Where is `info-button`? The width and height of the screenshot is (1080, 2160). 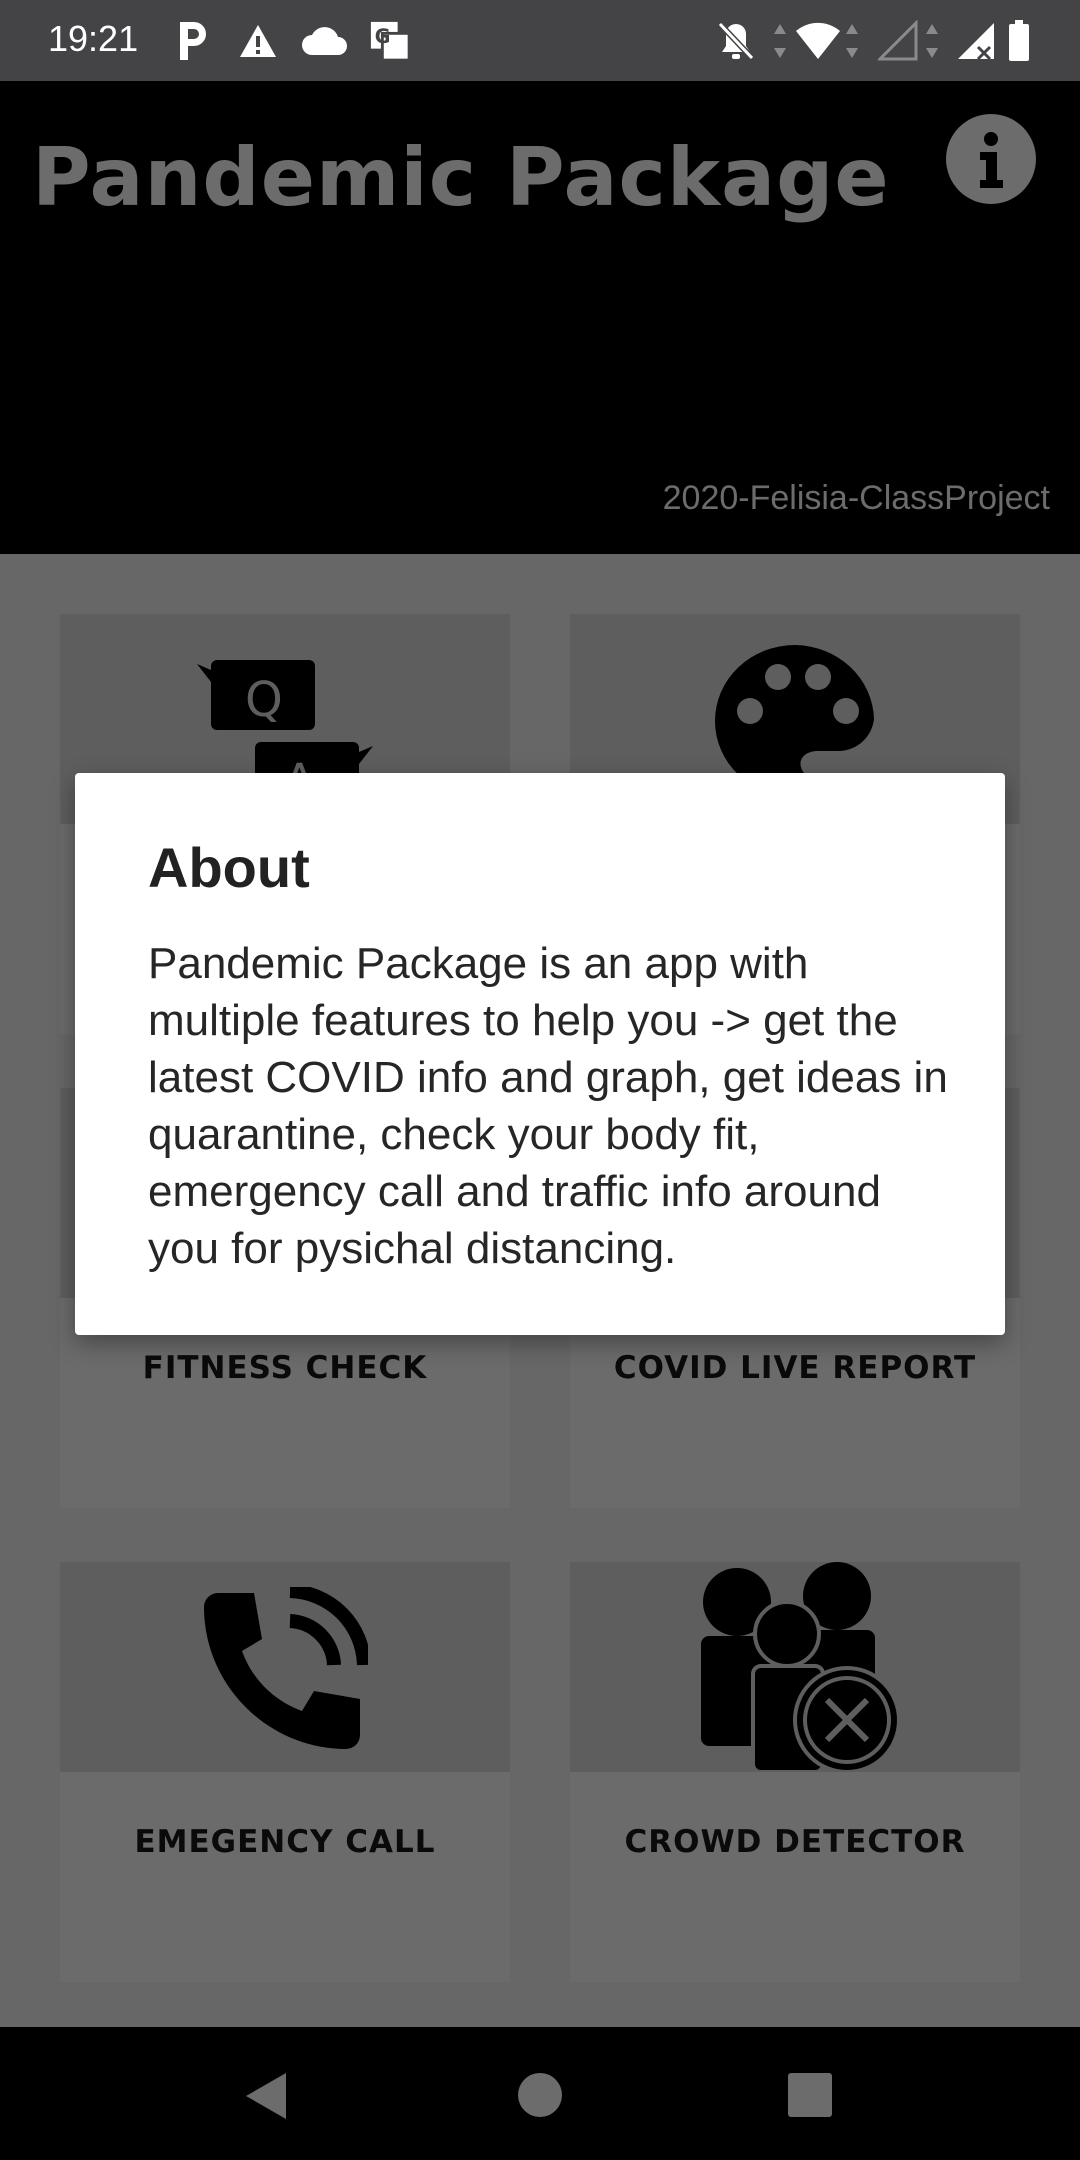
info-button is located at coordinates (991, 159).